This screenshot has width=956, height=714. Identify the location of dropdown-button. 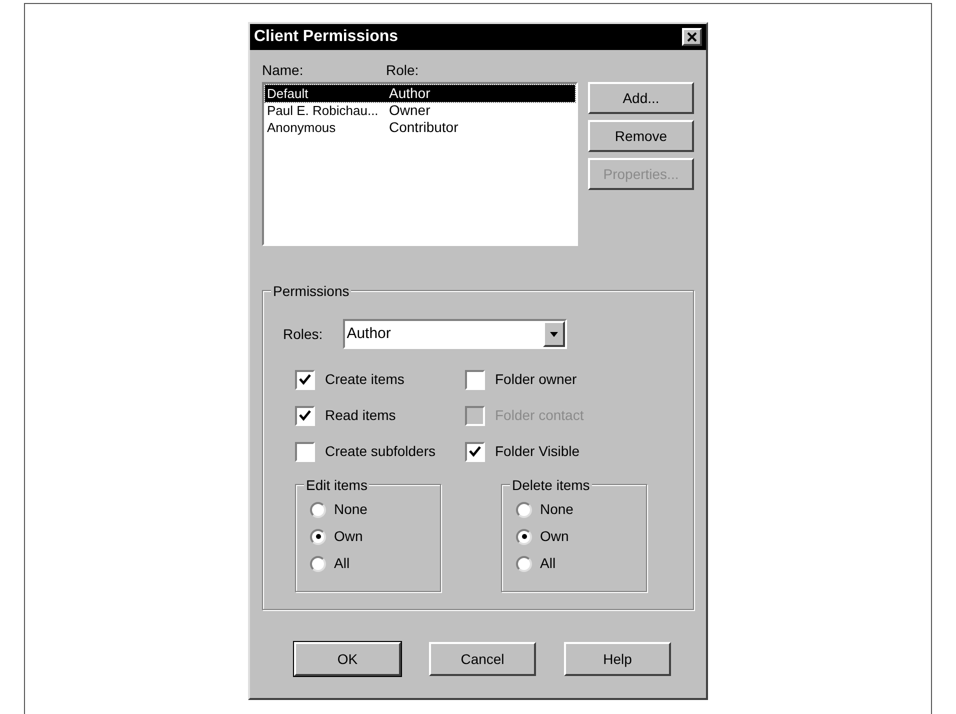
(553, 334).